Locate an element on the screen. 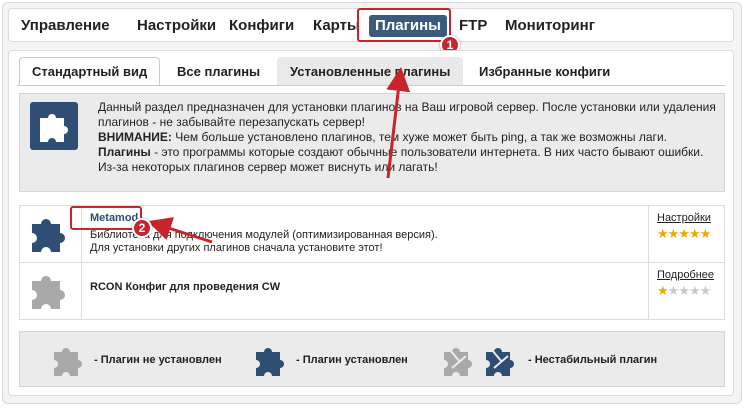 This screenshot has height=412, width=752. arrow-to-installed-tab is located at coordinates (398, 123).